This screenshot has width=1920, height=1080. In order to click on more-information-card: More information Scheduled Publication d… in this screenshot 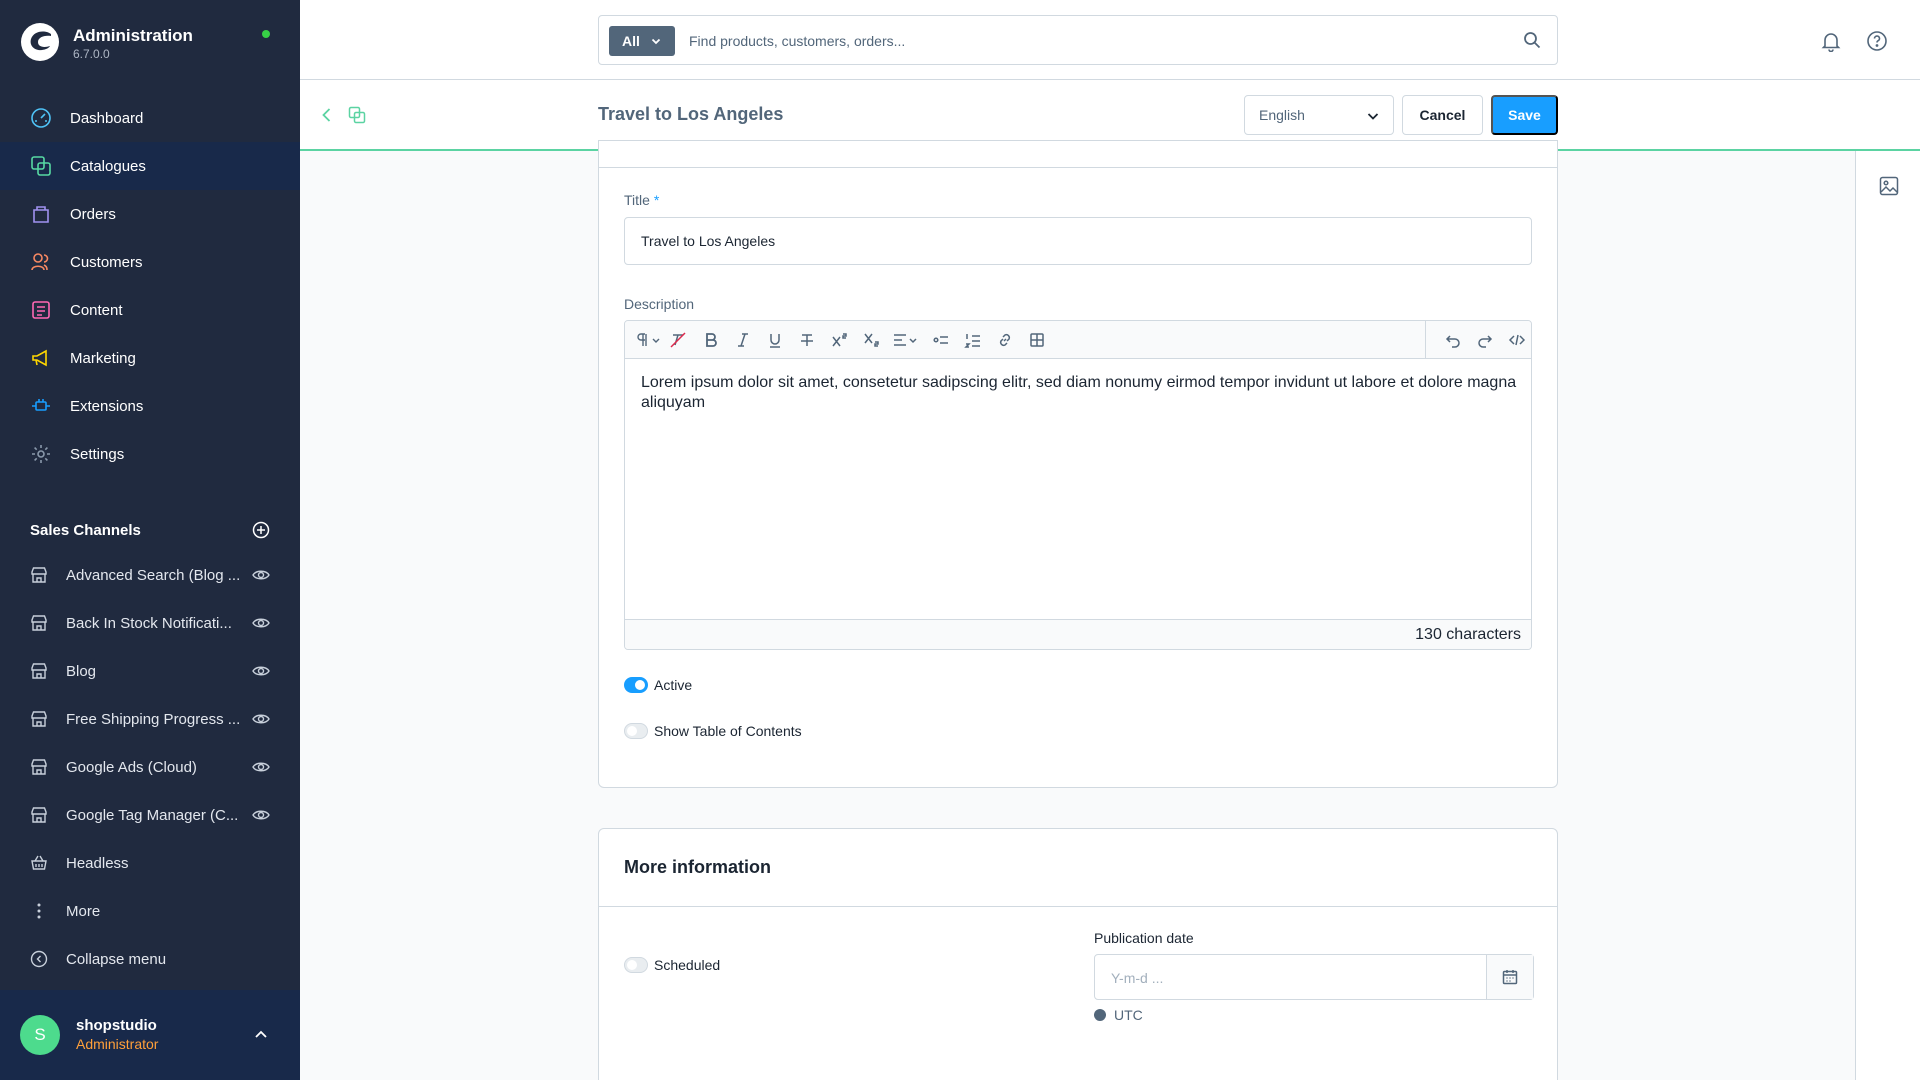, I will do `click(1078, 954)`.